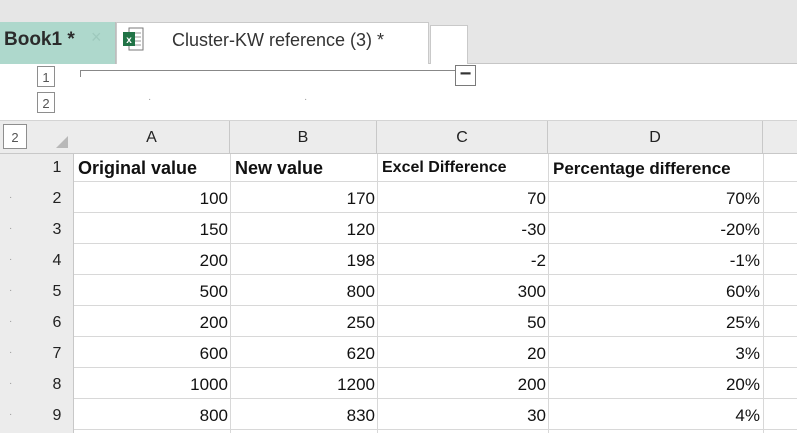 Image resolution: width=797 pixels, height=433 pixels. Describe the element at coordinates (302, 199) in the screenshot. I see `cell-b2: 170` at that location.